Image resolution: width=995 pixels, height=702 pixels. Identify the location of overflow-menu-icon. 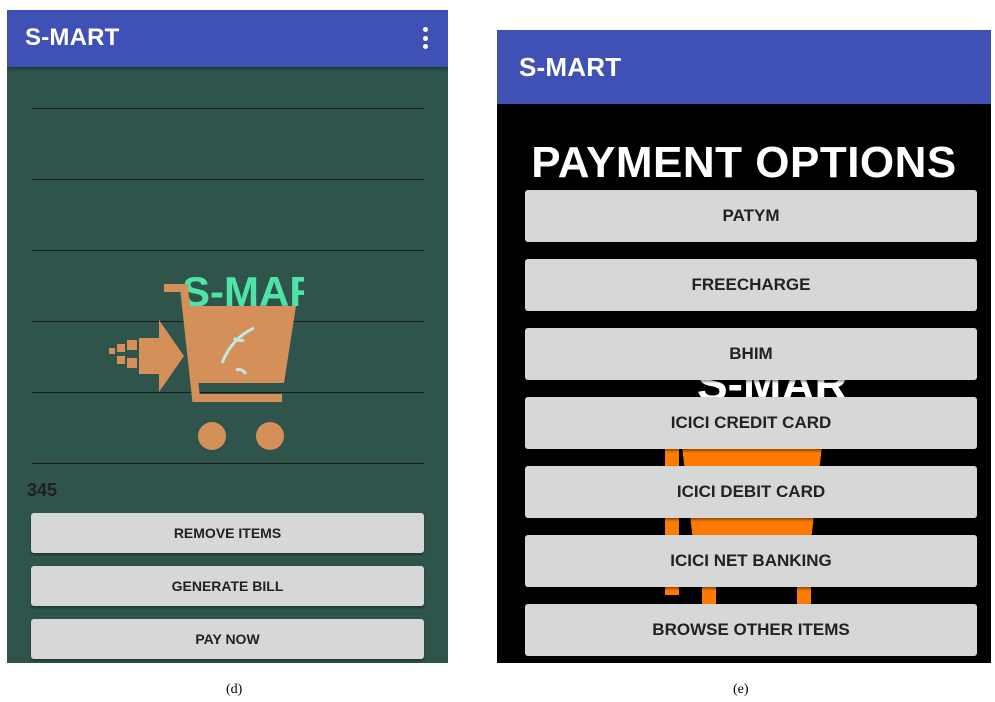
(425, 38).